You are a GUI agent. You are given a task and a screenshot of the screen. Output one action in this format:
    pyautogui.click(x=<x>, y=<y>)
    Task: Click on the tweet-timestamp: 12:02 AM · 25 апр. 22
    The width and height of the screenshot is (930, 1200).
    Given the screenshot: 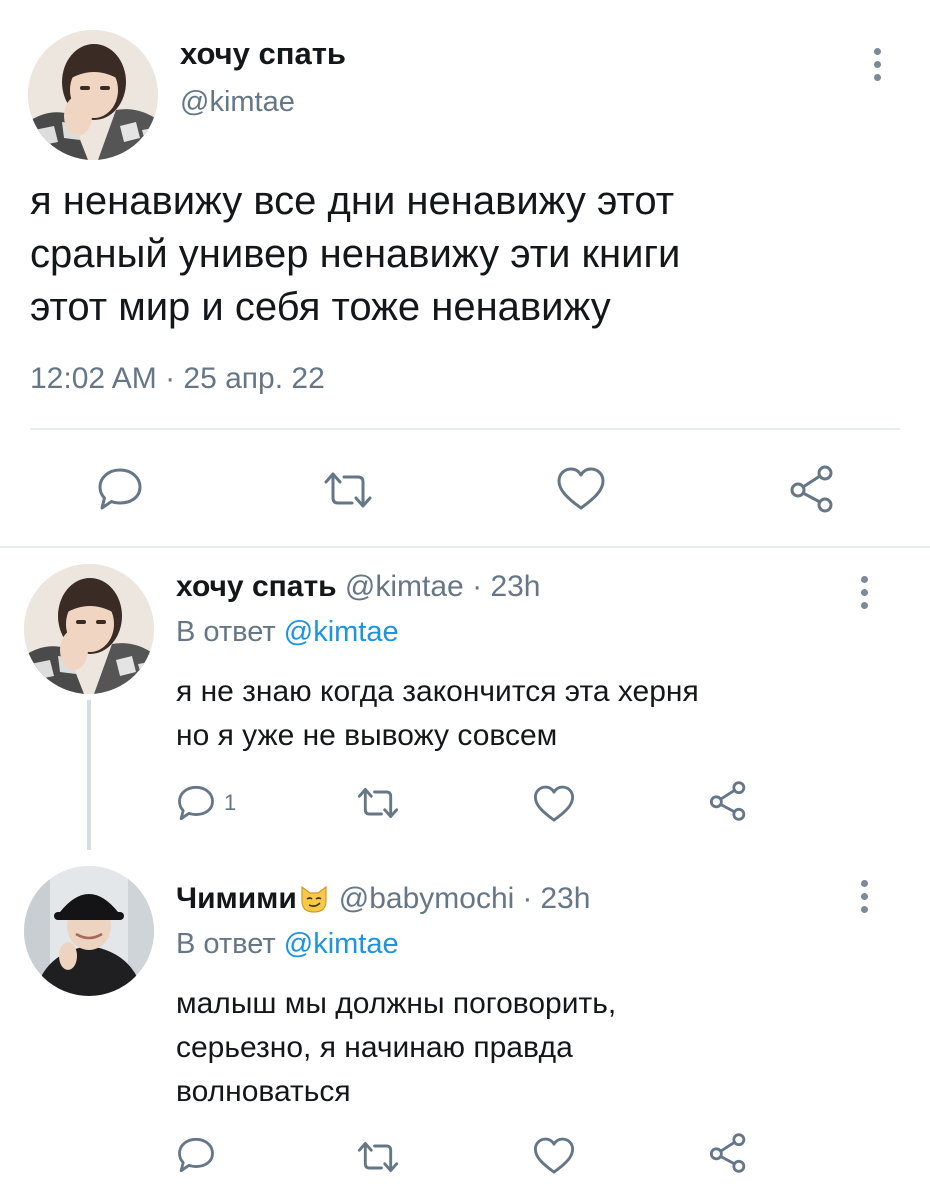 What is the action you would take?
    pyautogui.click(x=177, y=379)
    